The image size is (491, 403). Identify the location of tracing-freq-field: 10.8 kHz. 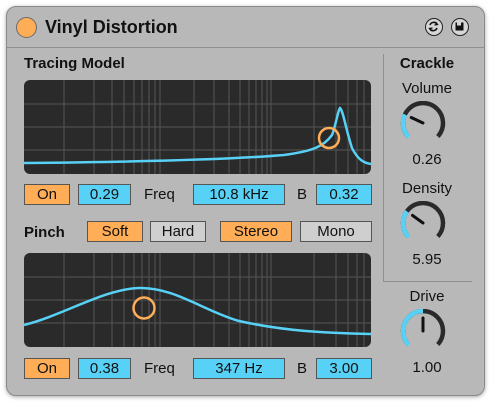
(239, 194).